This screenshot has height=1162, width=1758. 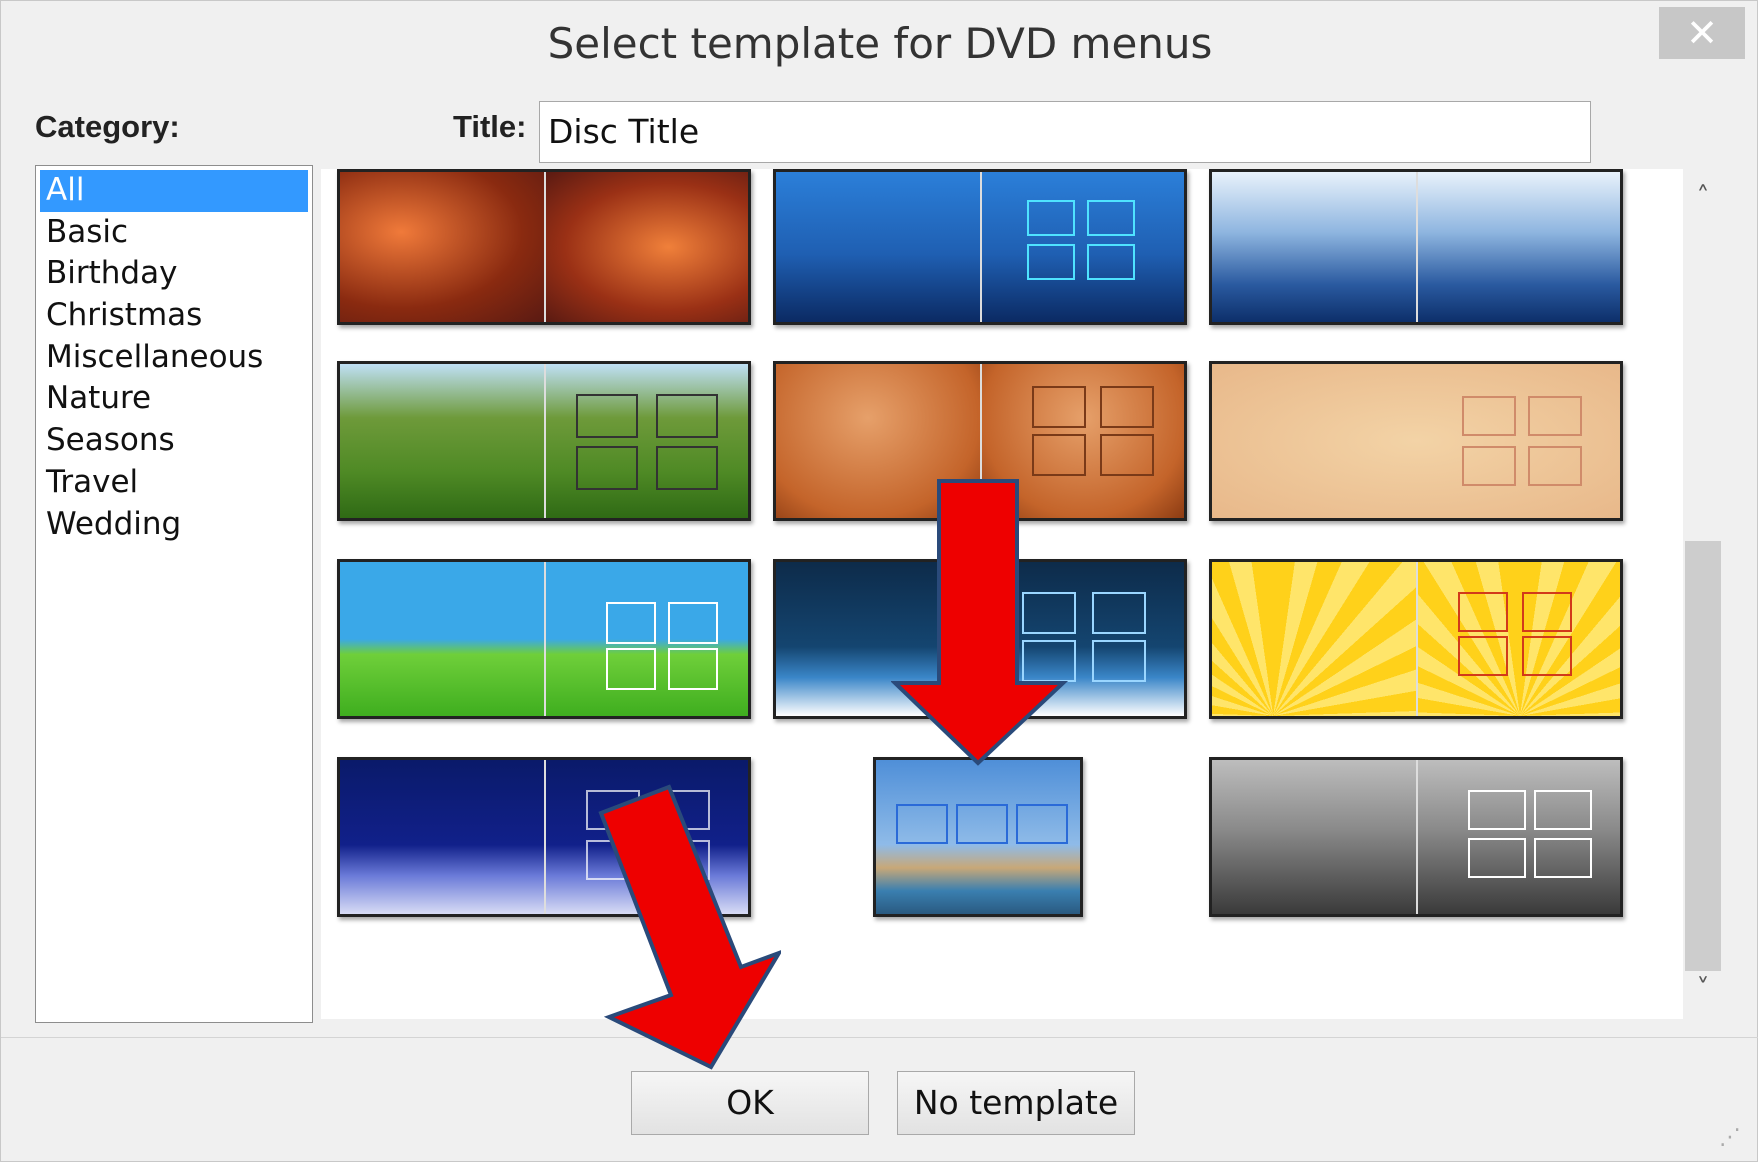 I want to click on title-label: Title:, so click(x=490, y=126).